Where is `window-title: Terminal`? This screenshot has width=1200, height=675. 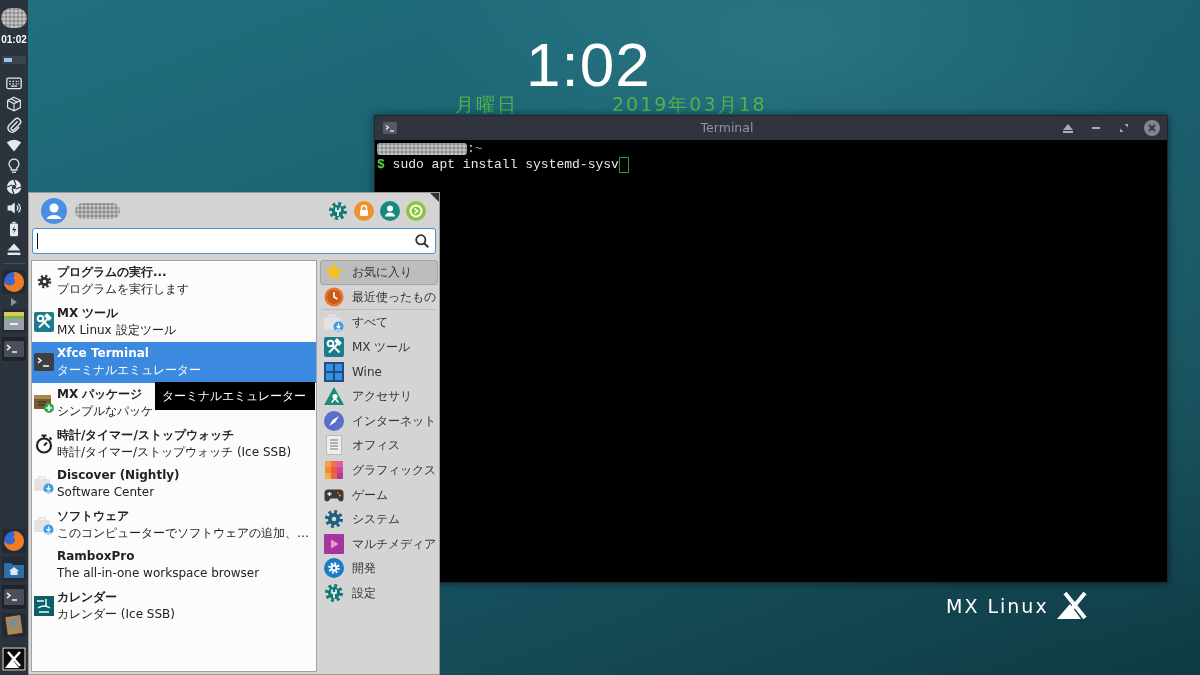
window-title: Terminal is located at coordinates (727, 127).